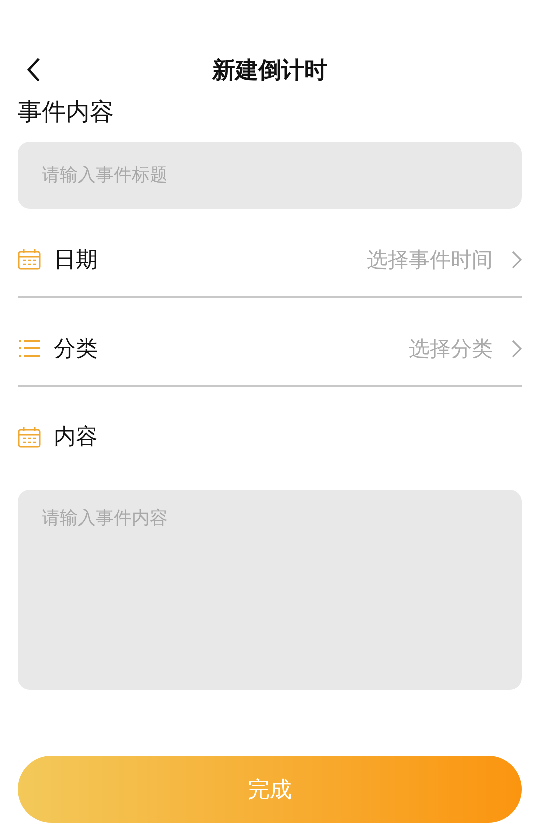 The image size is (540, 840). Describe the element at coordinates (451, 348) in the screenshot. I see `picker-value: 选择分类` at that location.